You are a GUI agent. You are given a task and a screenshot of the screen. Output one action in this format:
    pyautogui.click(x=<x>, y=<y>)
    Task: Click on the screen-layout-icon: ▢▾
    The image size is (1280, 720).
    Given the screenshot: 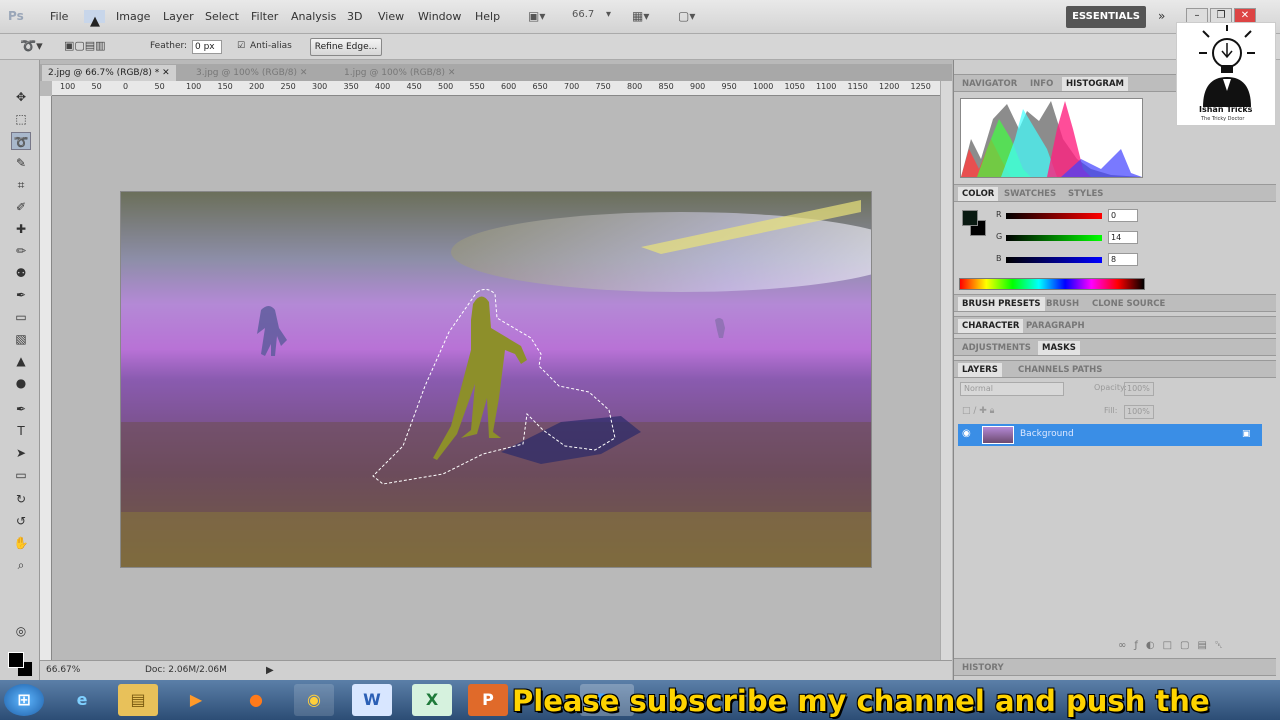 What is the action you would take?
    pyautogui.click(x=686, y=16)
    